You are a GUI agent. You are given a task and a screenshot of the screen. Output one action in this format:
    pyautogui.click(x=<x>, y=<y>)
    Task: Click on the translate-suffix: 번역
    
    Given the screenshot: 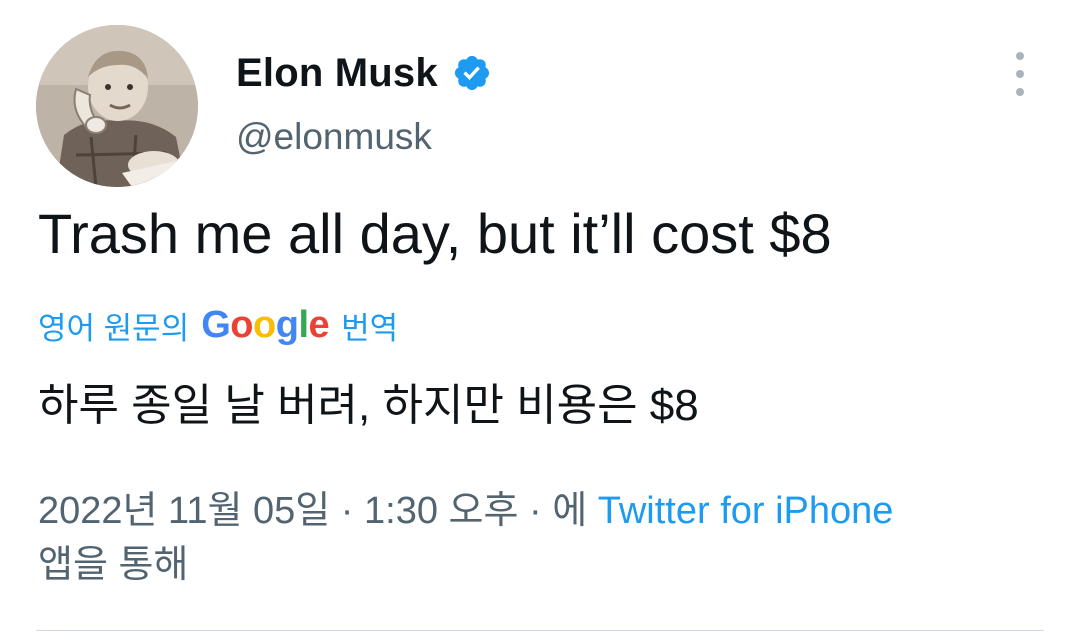 What is the action you would take?
    pyautogui.click(x=370, y=328)
    